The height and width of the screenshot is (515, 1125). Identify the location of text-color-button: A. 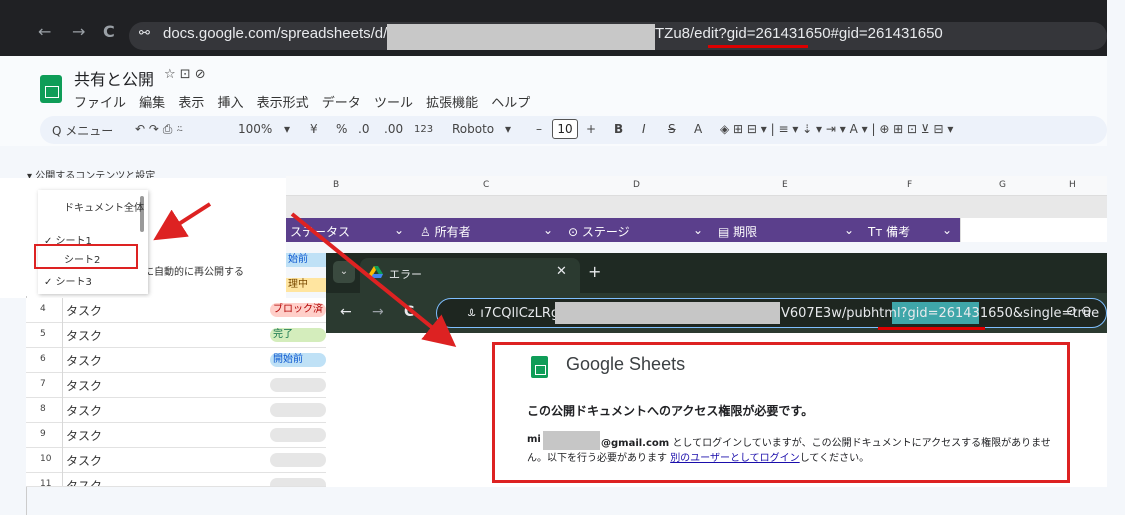
(698, 129).